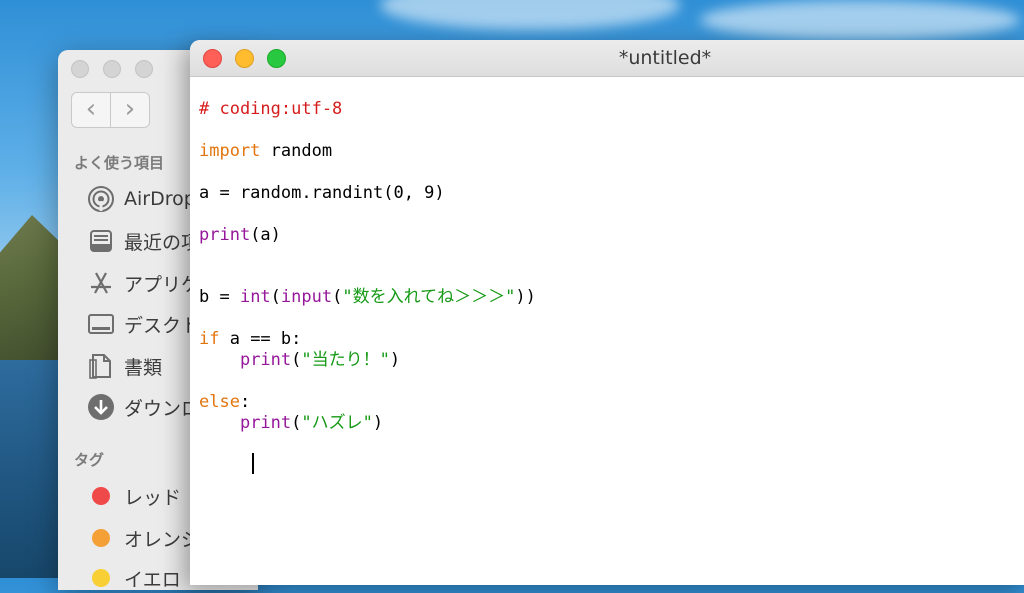 The width and height of the screenshot is (1024, 593). I want to click on code-line: # coding:utf-8, so click(270, 109).